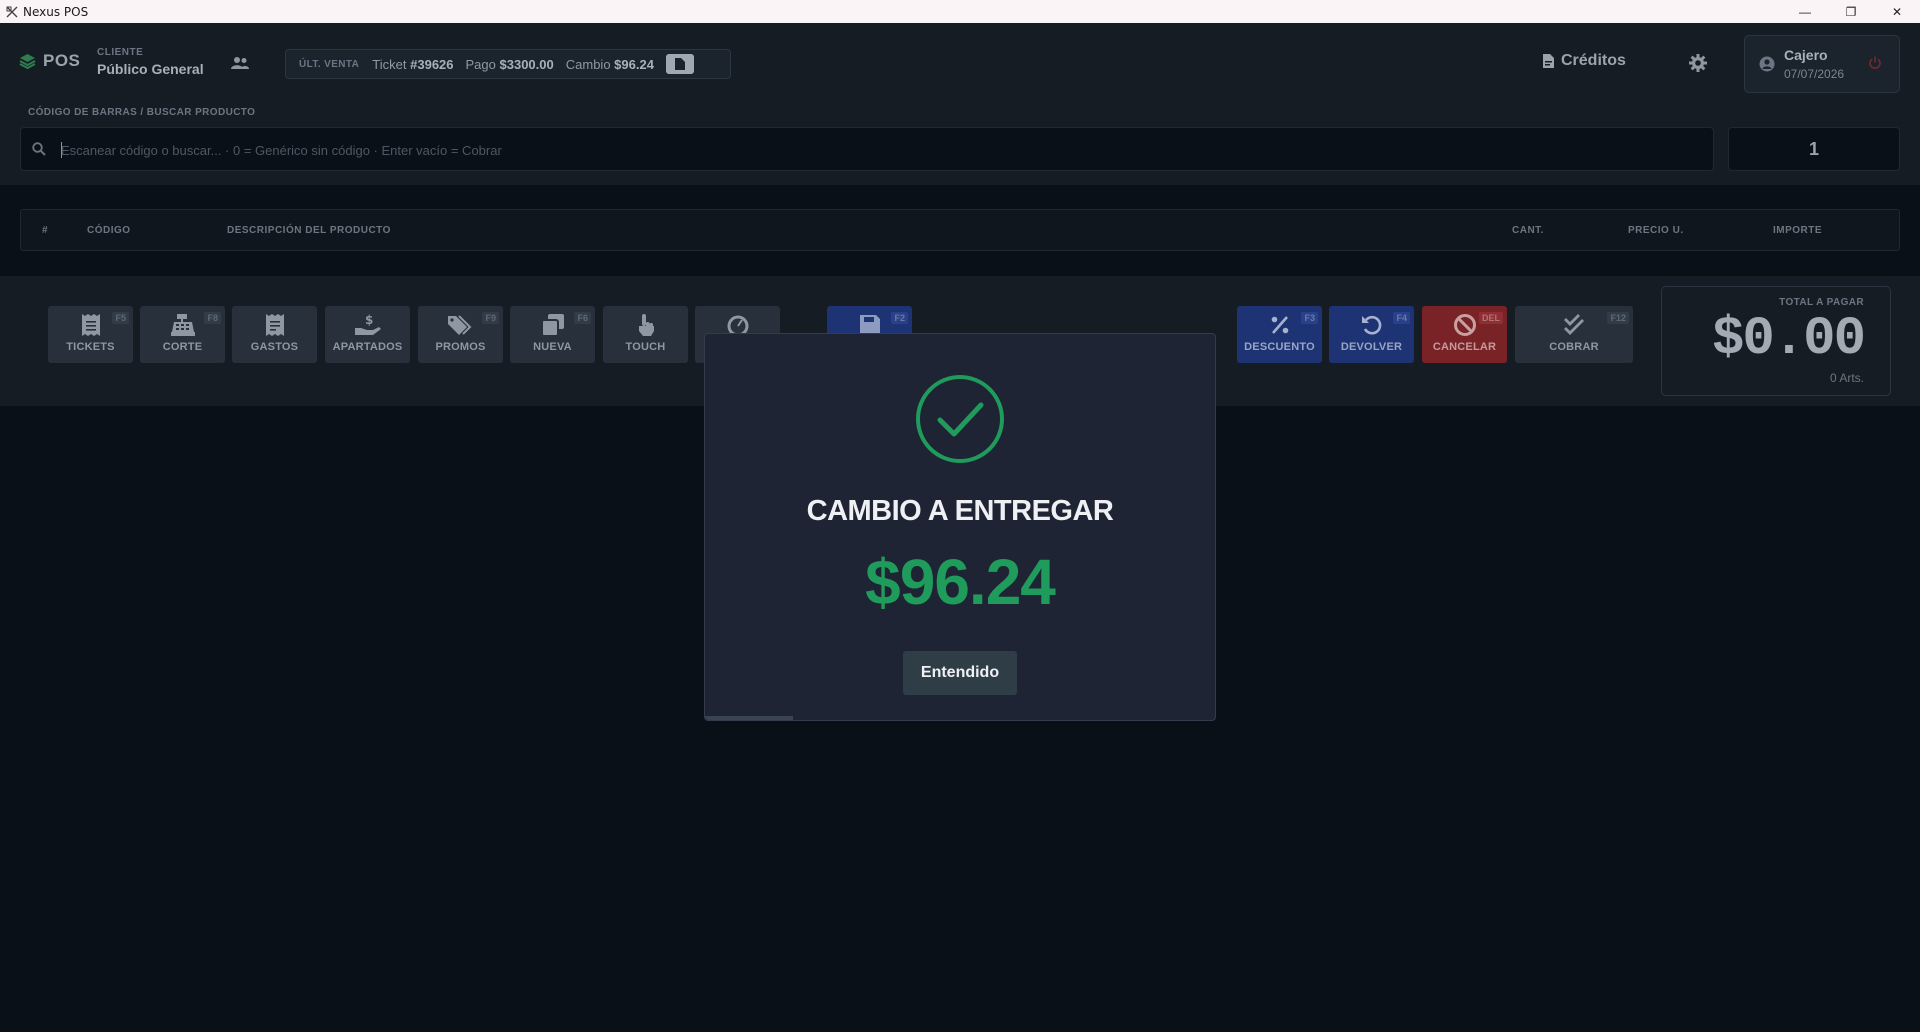 This screenshot has width=1920, height=1032. What do you see at coordinates (1822, 64) in the screenshot?
I see `cashier-panel: Cajero 07/07/2026` at bounding box center [1822, 64].